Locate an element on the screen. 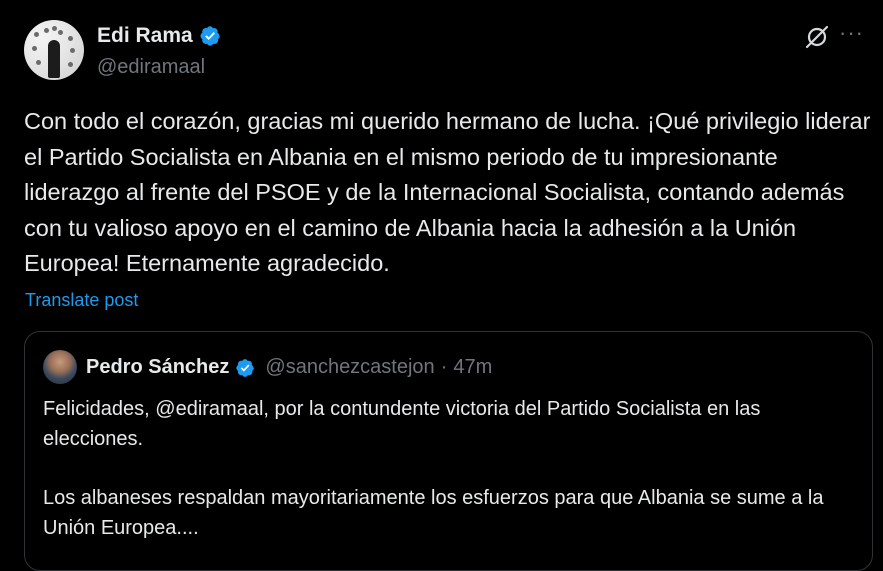  author-name-row: Edi Rama is located at coordinates (159, 36).